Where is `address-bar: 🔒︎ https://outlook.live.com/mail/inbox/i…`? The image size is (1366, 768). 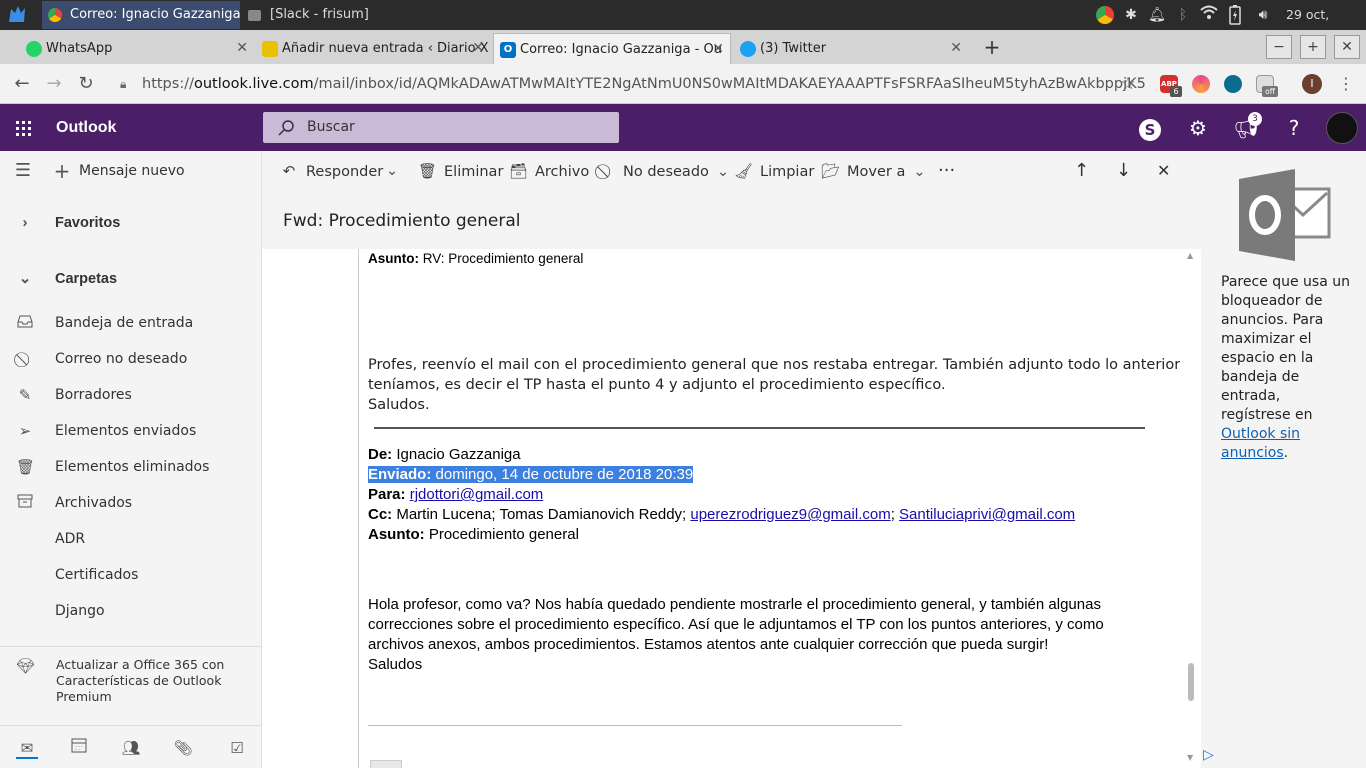 address-bar: 🔒︎ https://outlook.live.com/mail/inbox/i… is located at coordinates (628, 84).